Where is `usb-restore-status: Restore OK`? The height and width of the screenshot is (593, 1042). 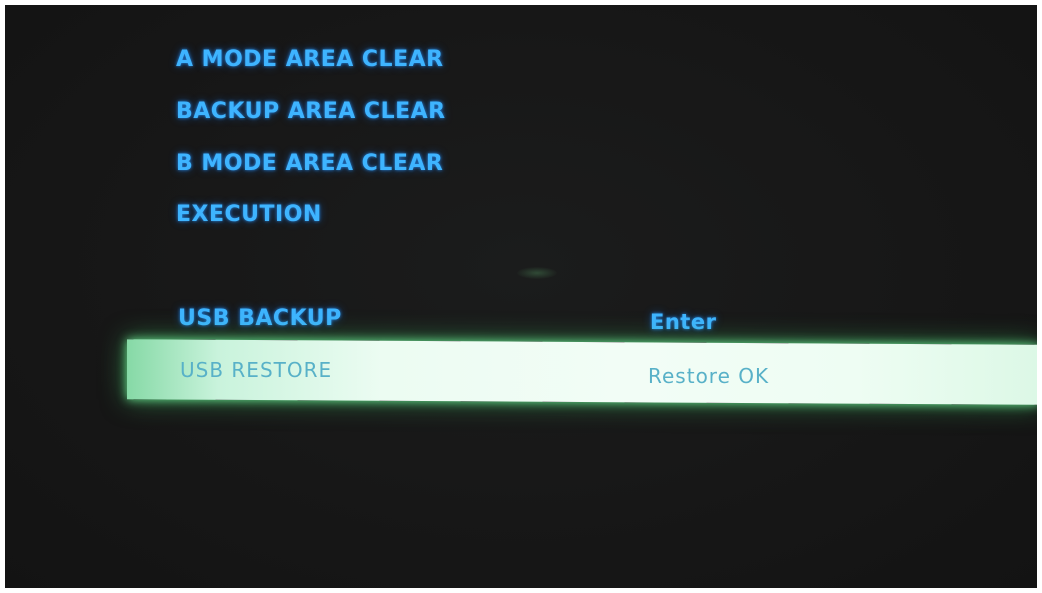
usb-restore-status: Restore OK is located at coordinates (709, 376).